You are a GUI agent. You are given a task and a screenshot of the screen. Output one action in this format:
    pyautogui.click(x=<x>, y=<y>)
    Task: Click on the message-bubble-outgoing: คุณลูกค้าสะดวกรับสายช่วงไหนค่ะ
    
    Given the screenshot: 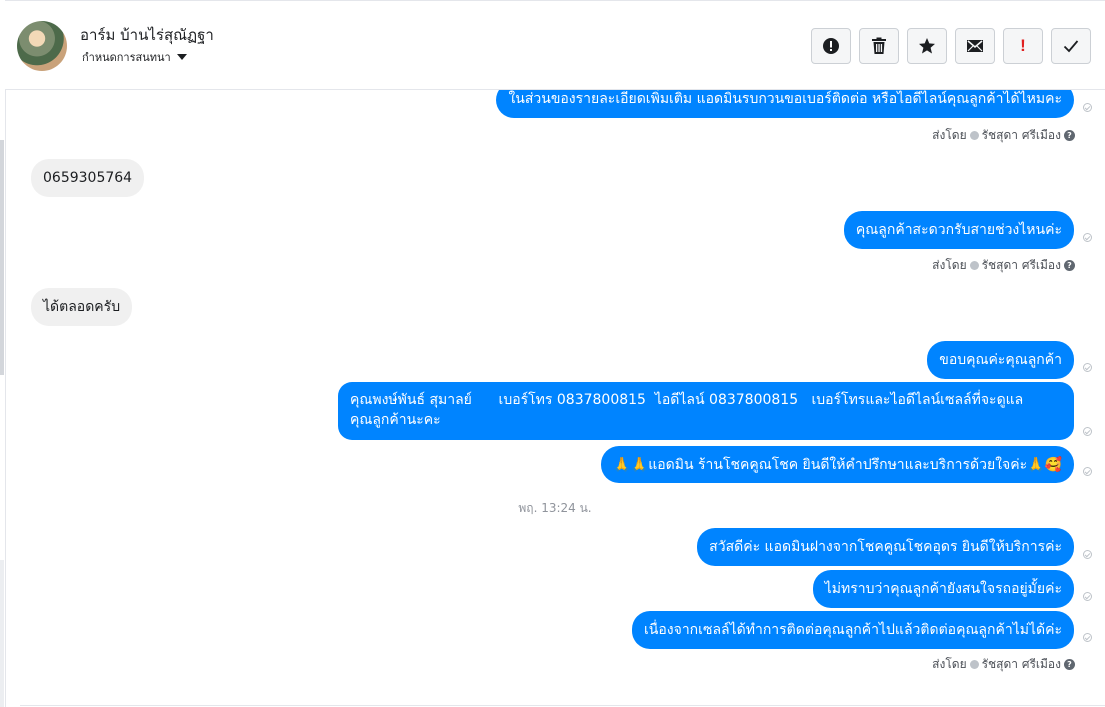 What is the action you would take?
    pyautogui.click(x=958, y=230)
    